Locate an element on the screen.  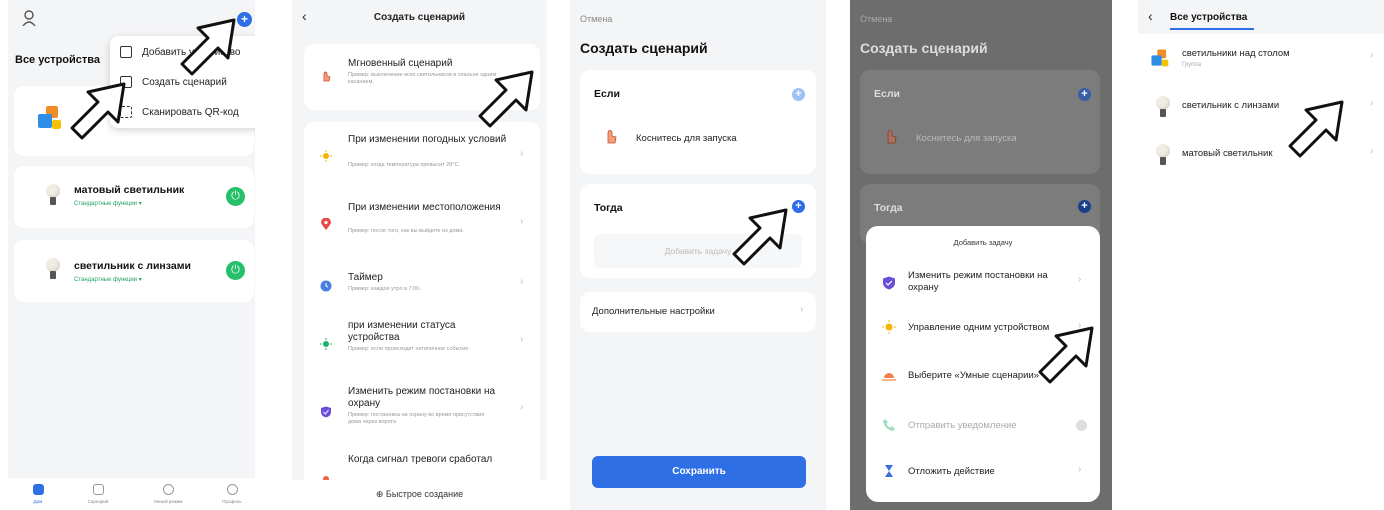
device-card: матовый светильник Стандартные функции ▾ is located at coordinates (134, 197).